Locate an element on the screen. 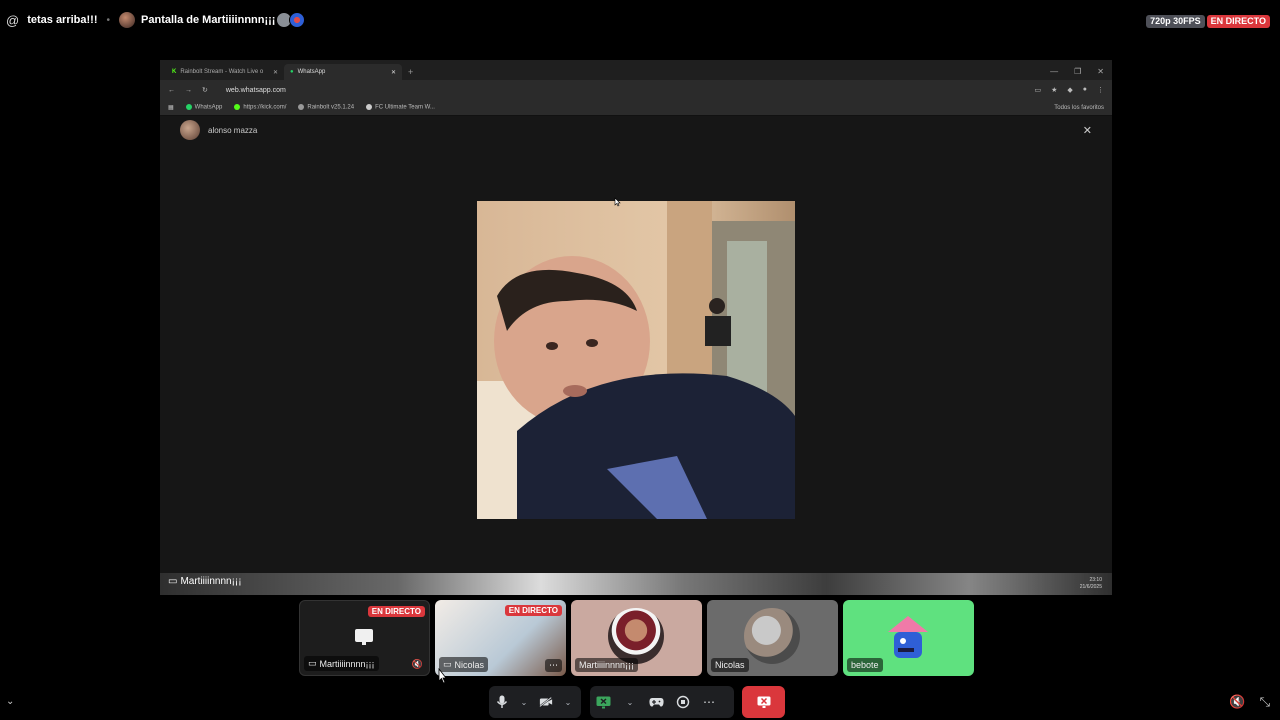 Image resolution: width=1280 pixels, height=720 pixels. participant-tile: Martiiiinnnn¡¡¡ is located at coordinates (636, 638).